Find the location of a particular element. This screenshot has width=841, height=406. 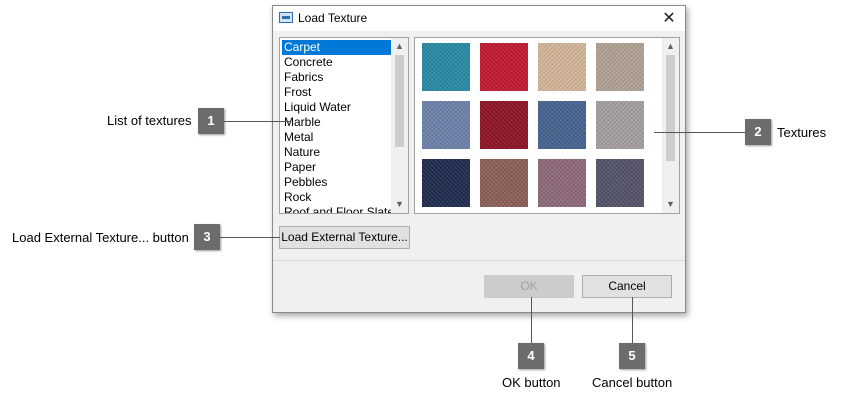

texture-swatch-carpet-red is located at coordinates (504, 67).